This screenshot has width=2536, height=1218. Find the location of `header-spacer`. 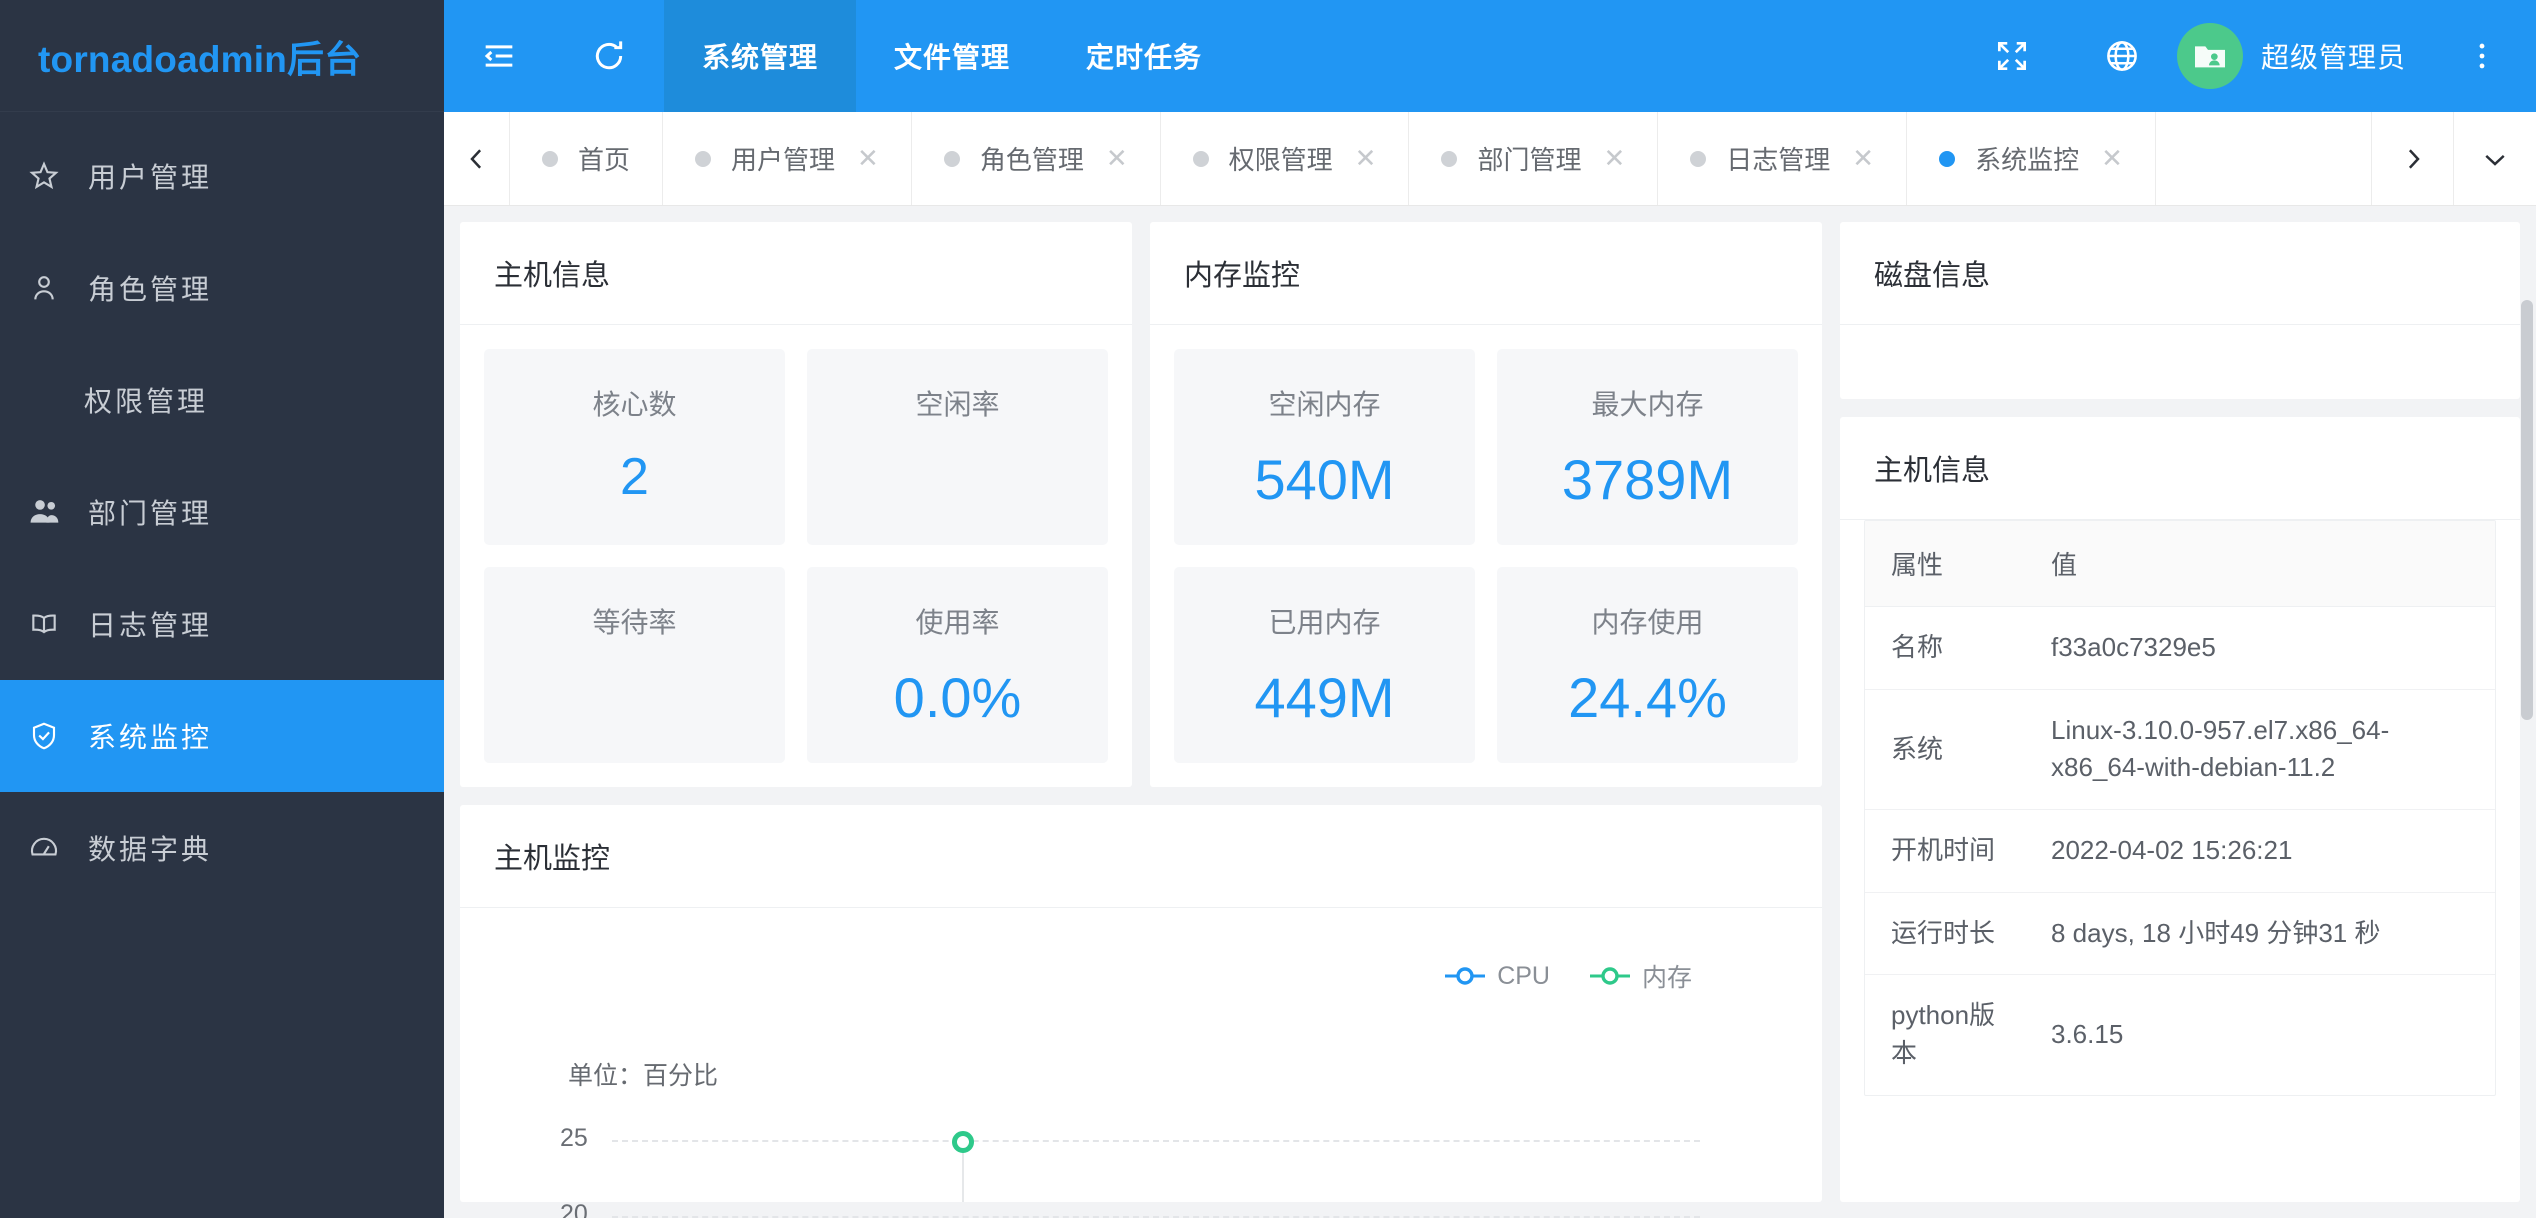

header-spacer is located at coordinates (1598, 56).